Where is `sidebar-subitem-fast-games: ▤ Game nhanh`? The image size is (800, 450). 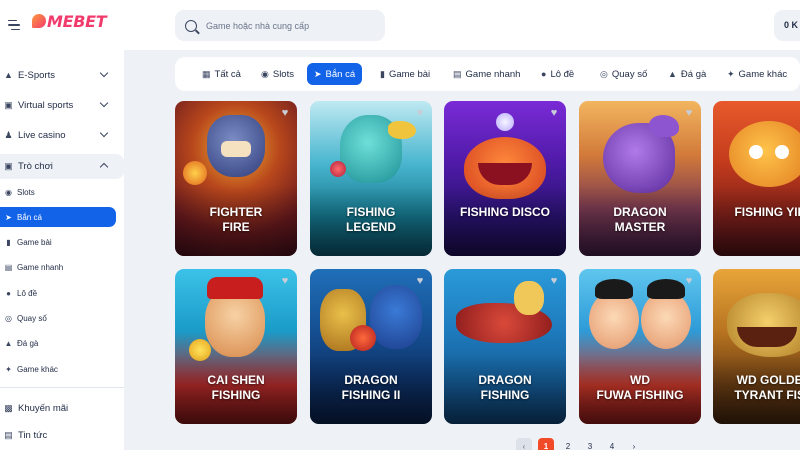
sidebar-subitem-fast-games: ▤ Game nhanh is located at coordinates (58, 267).